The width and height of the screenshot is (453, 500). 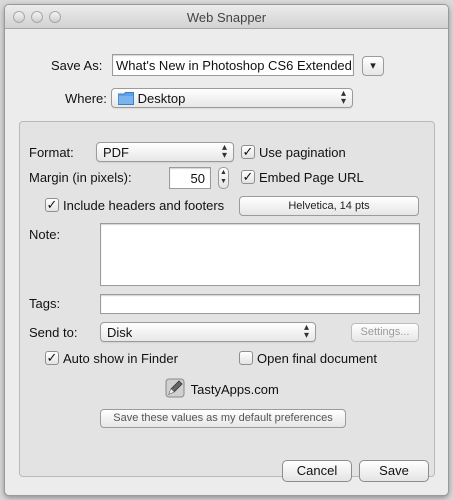 I want to click on save-as-label: Save As:, so click(x=77, y=65).